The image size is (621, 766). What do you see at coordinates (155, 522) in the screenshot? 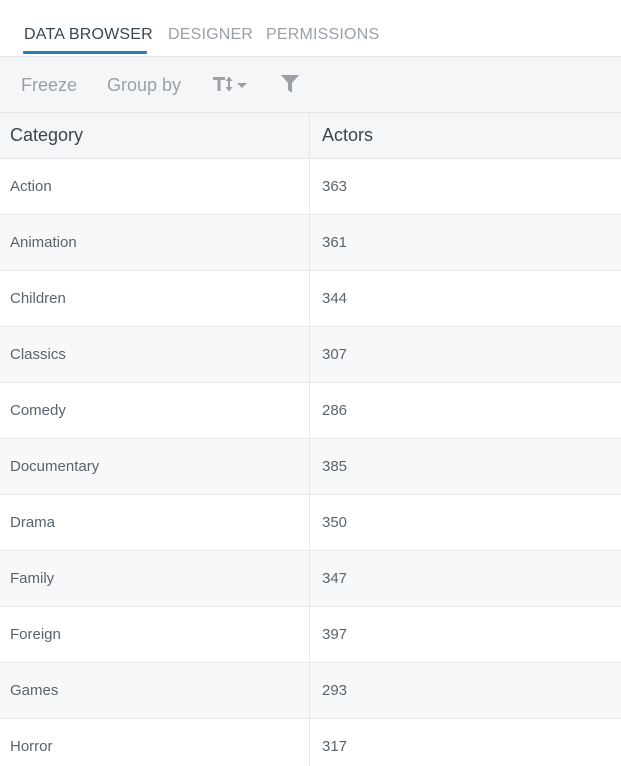
I see `category-cell: Drama` at bounding box center [155, 522].